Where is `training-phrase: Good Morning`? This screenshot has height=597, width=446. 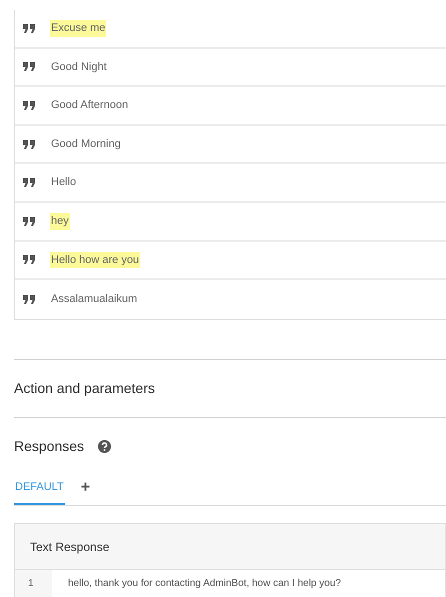
training-phrase: Good Morning is located at coordinates (86, 144).